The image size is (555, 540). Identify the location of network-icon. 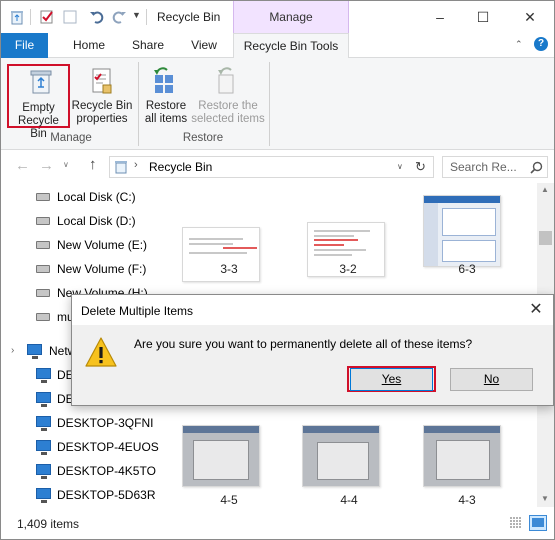
(34, 351).